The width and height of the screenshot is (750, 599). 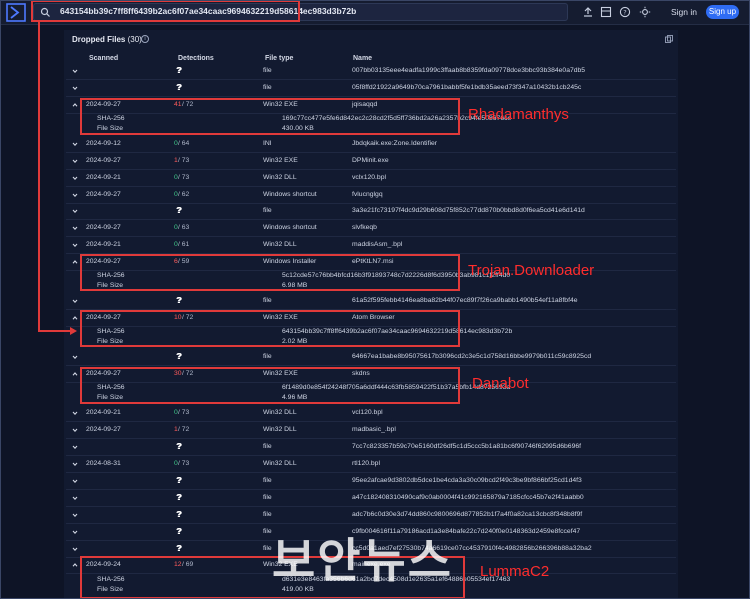 I want to click on detection-total: / 62, so click(x=184, y=194).